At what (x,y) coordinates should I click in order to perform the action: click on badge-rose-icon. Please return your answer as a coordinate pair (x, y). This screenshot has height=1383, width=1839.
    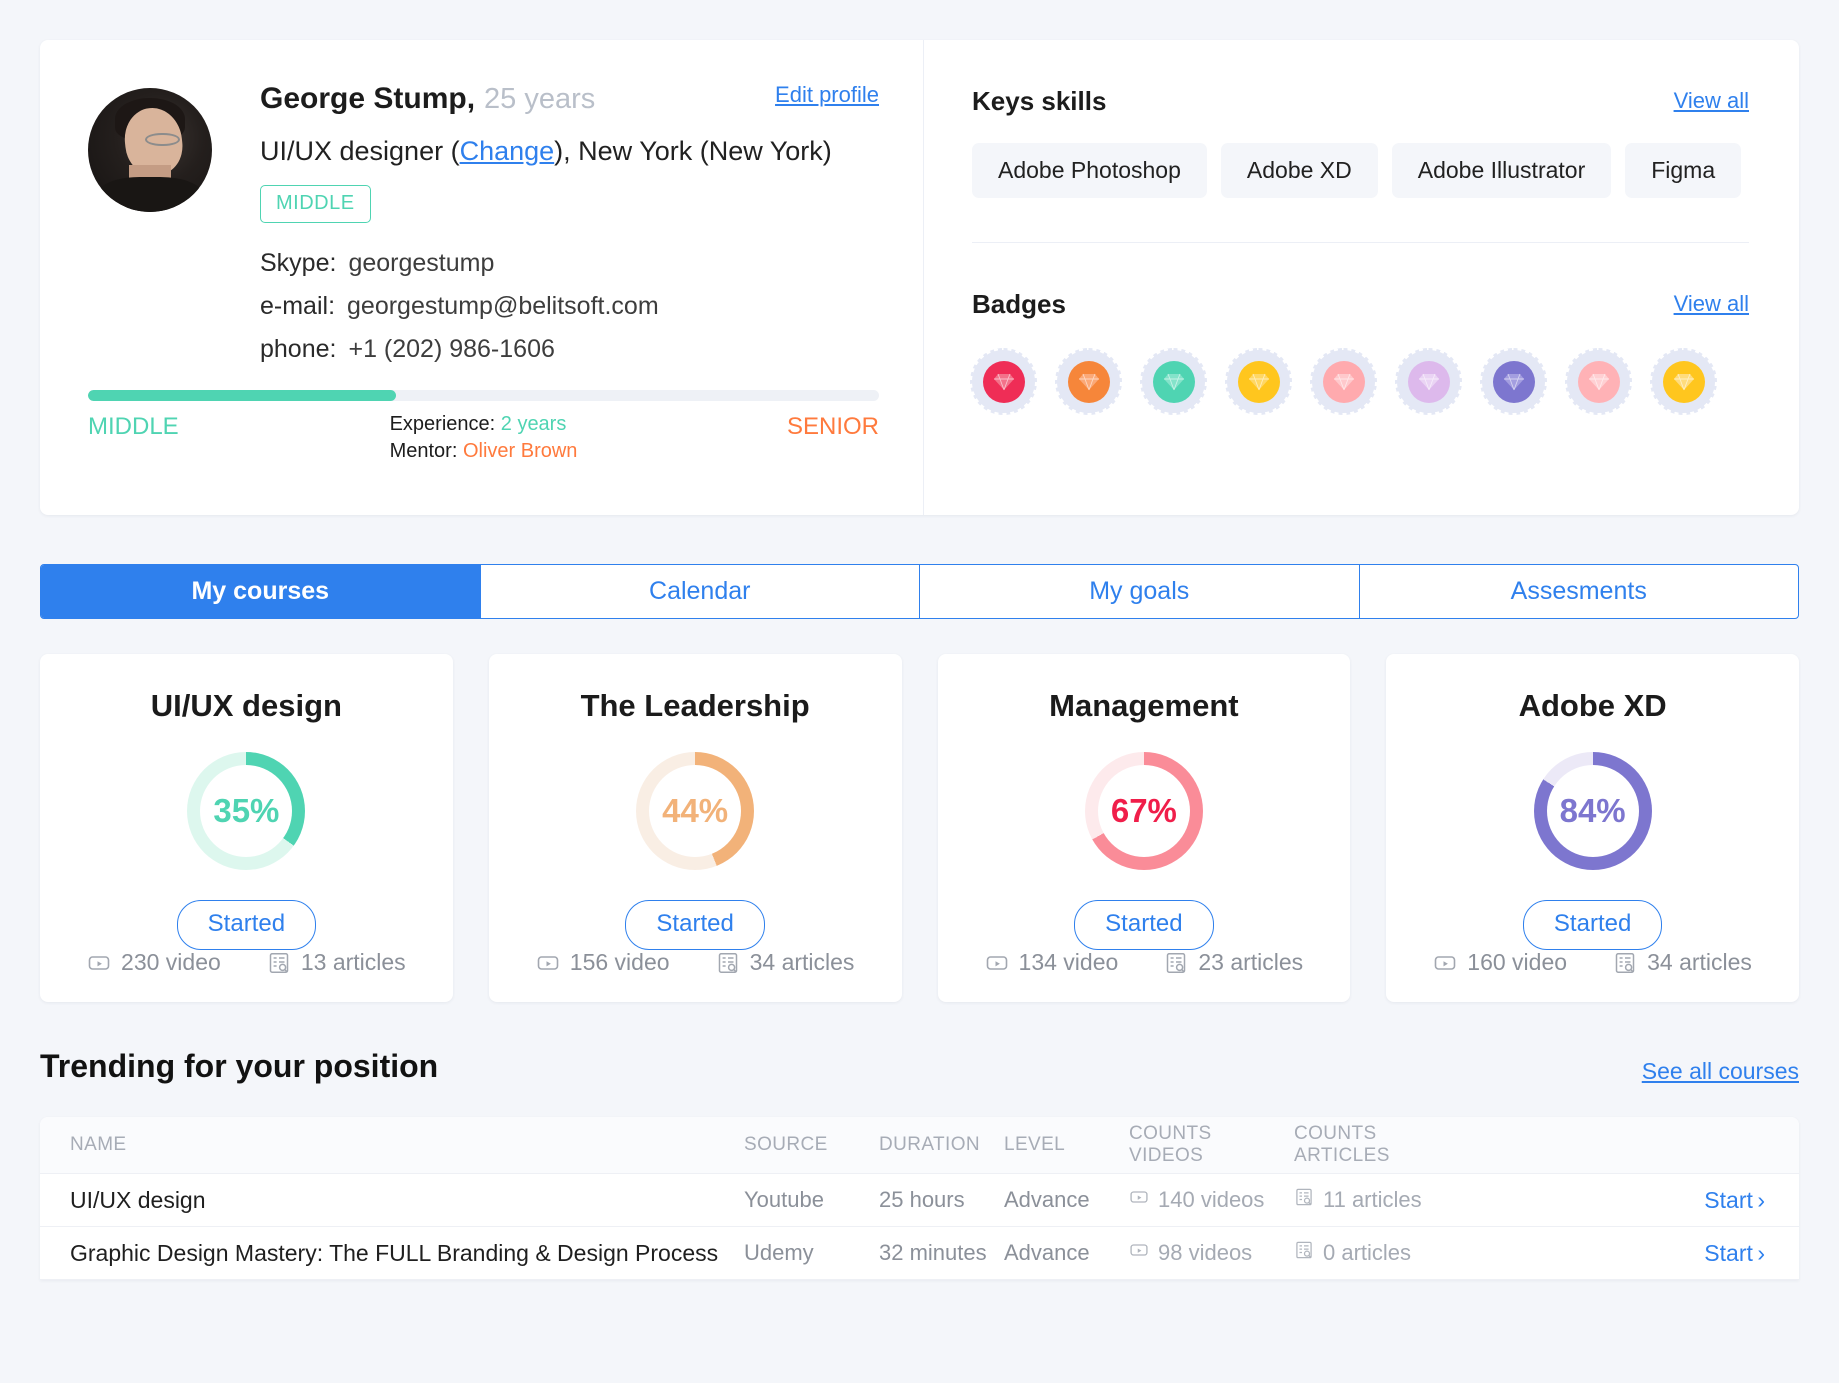
    Looking at the image, I should click on (1598, 381).